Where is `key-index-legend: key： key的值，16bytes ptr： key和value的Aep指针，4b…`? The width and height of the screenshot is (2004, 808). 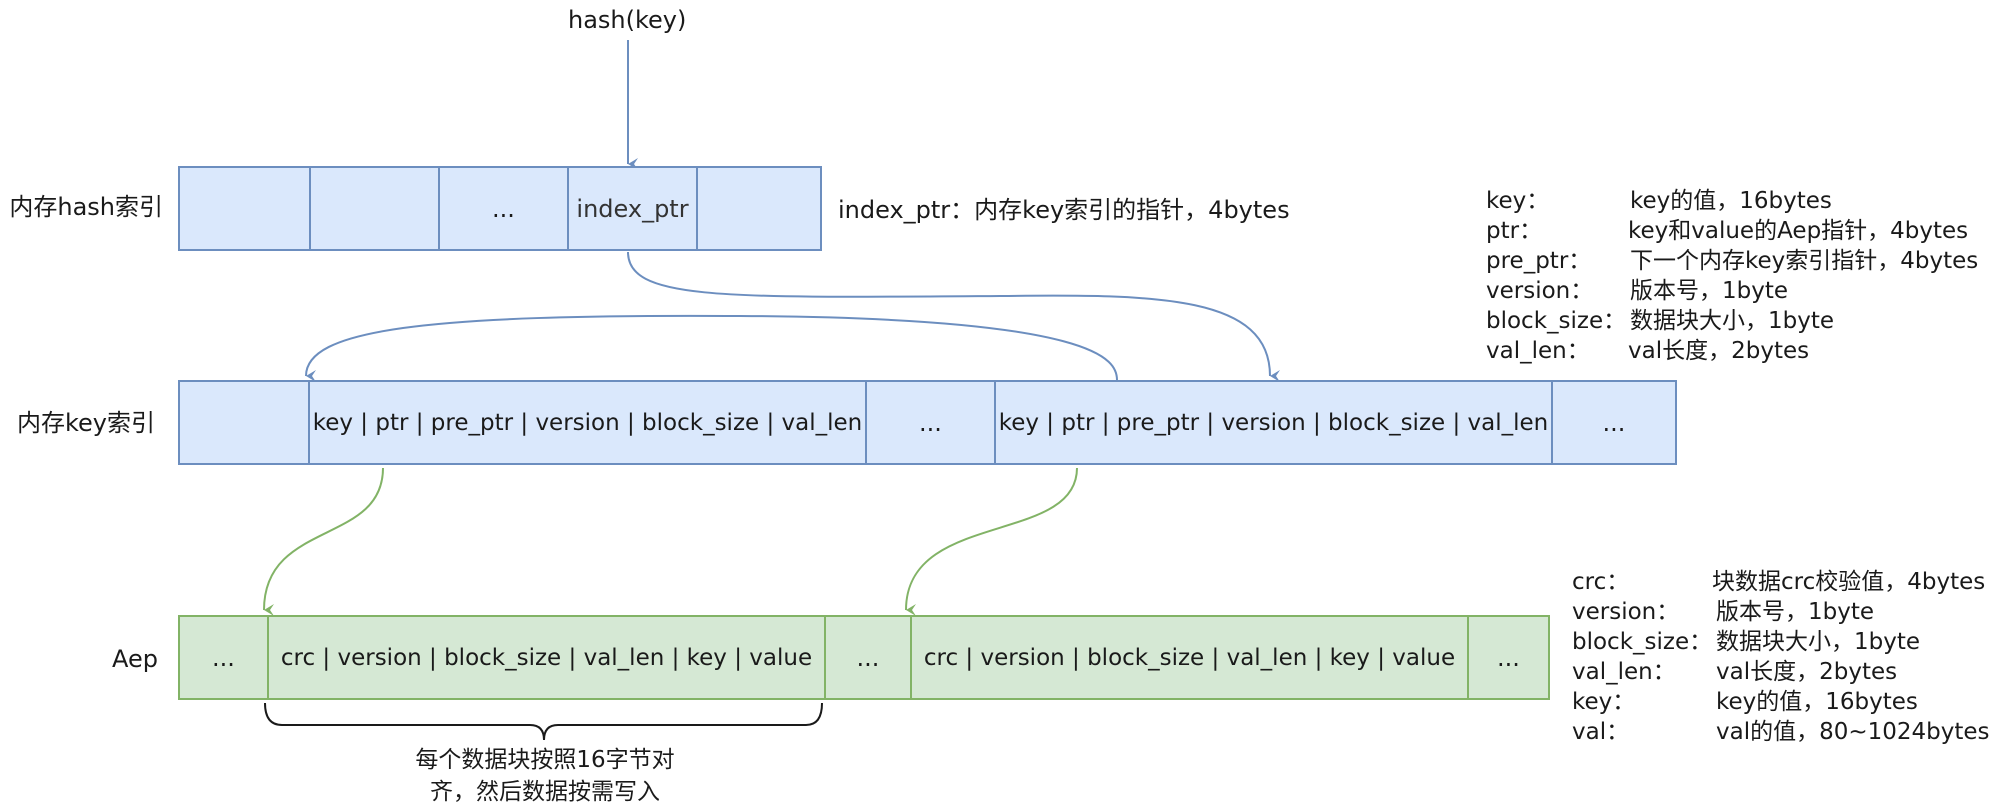 key-index-legend: key： key的值，16bytes ptr： key和value的Aep指针，4b… is located at coordinates (1732, 276).